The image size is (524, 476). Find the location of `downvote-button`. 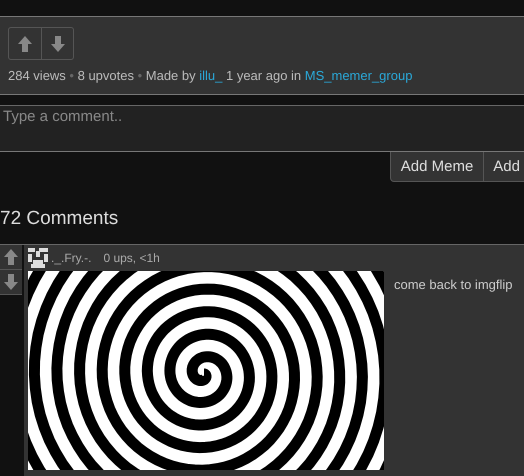

downvote-button is located at coordinates (11, 282).